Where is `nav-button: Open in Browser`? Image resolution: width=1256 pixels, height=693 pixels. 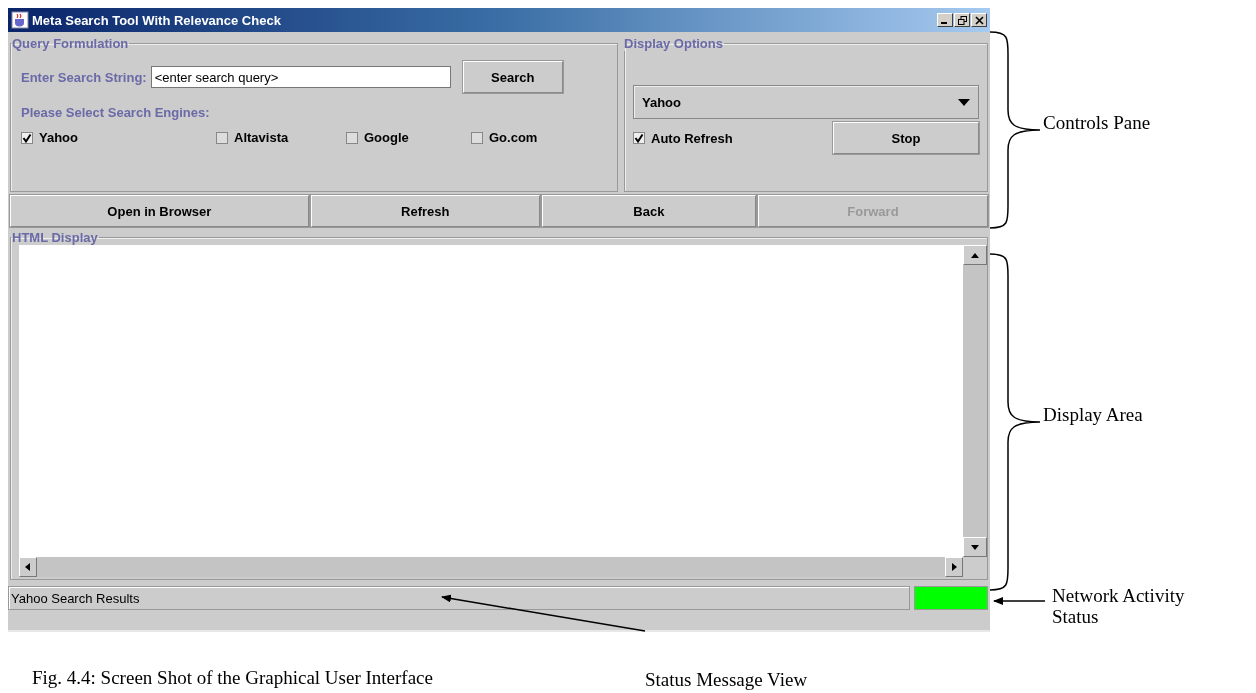
nav-button: Open in Browser is located at coordinates (159, 211).